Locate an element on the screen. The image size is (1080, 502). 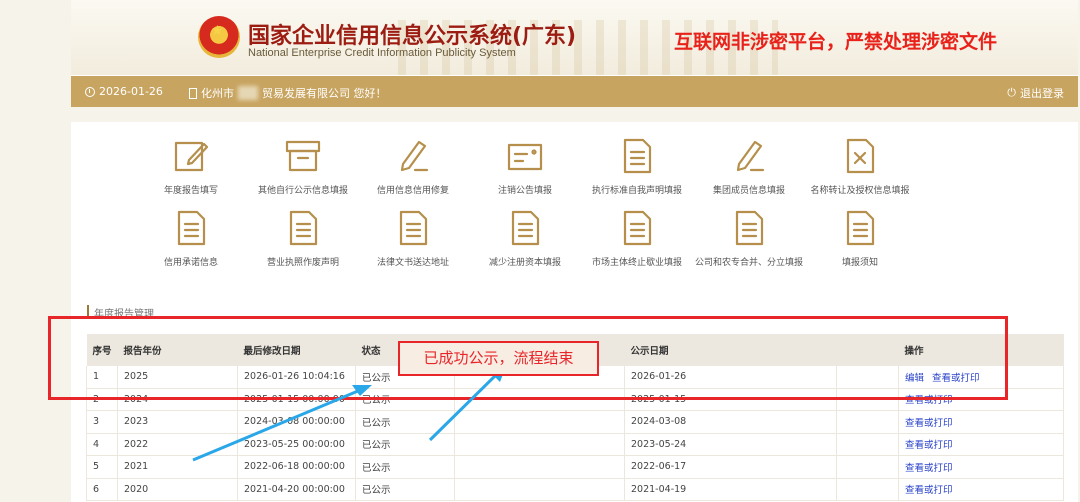
tile-business-suspension: 市场主体终止歇业填报 is located at coordinates (637, 238).